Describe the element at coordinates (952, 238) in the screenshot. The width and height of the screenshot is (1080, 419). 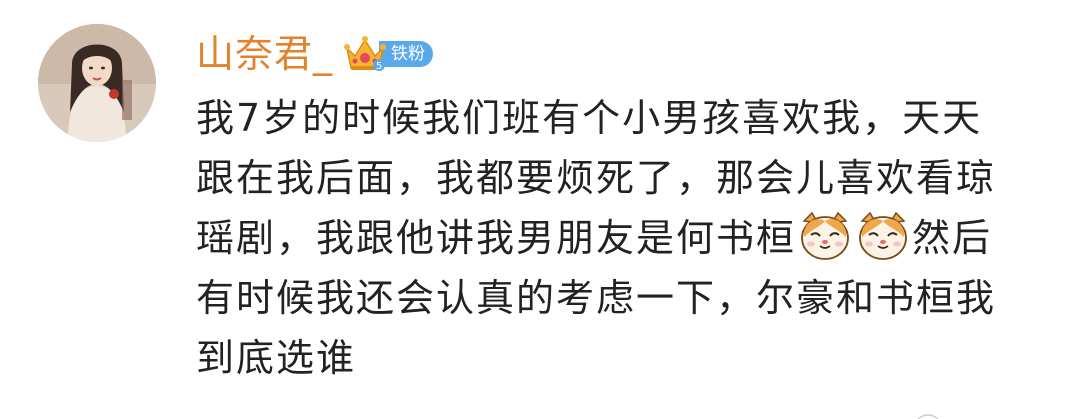
I see `comment-text-segment: 然后` at that location.